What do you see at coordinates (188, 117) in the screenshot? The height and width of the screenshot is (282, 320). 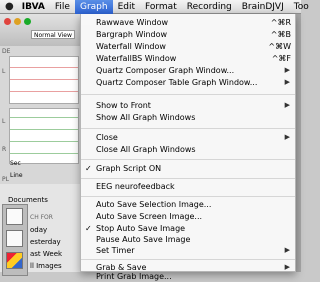 I see `menu-item-show-all-graph-windows: Show All Graph Windows` at bounding box center [188, 117].